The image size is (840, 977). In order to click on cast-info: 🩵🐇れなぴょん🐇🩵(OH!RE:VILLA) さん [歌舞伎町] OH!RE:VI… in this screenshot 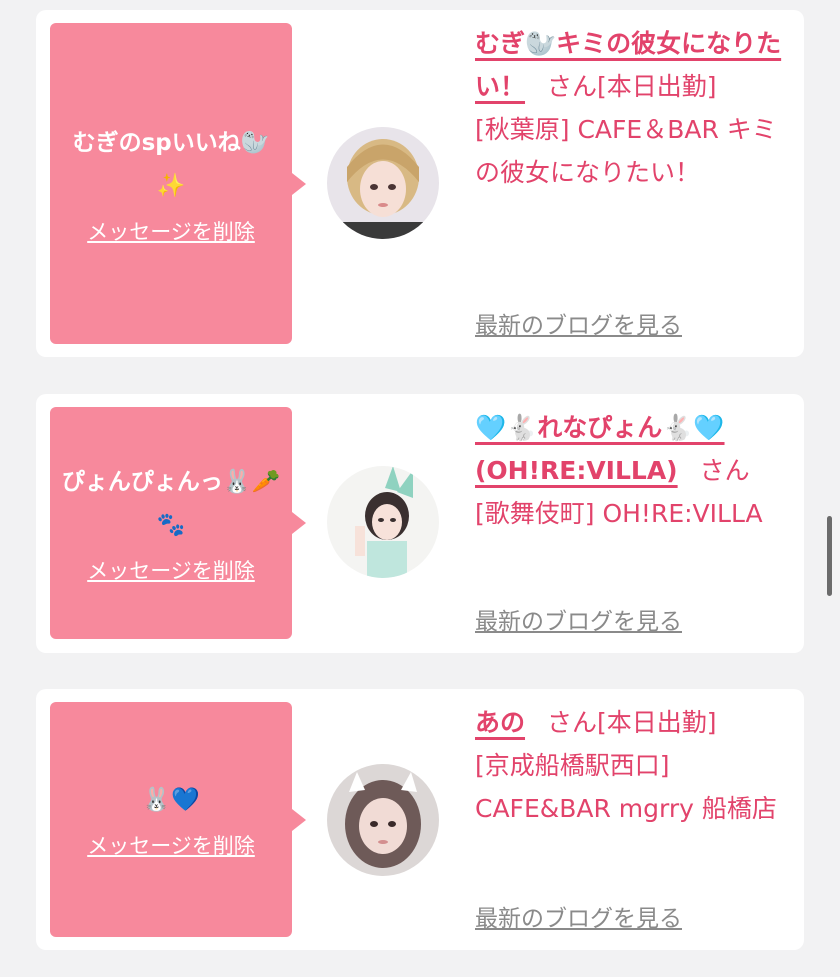, I will do `click(634, 470)`.